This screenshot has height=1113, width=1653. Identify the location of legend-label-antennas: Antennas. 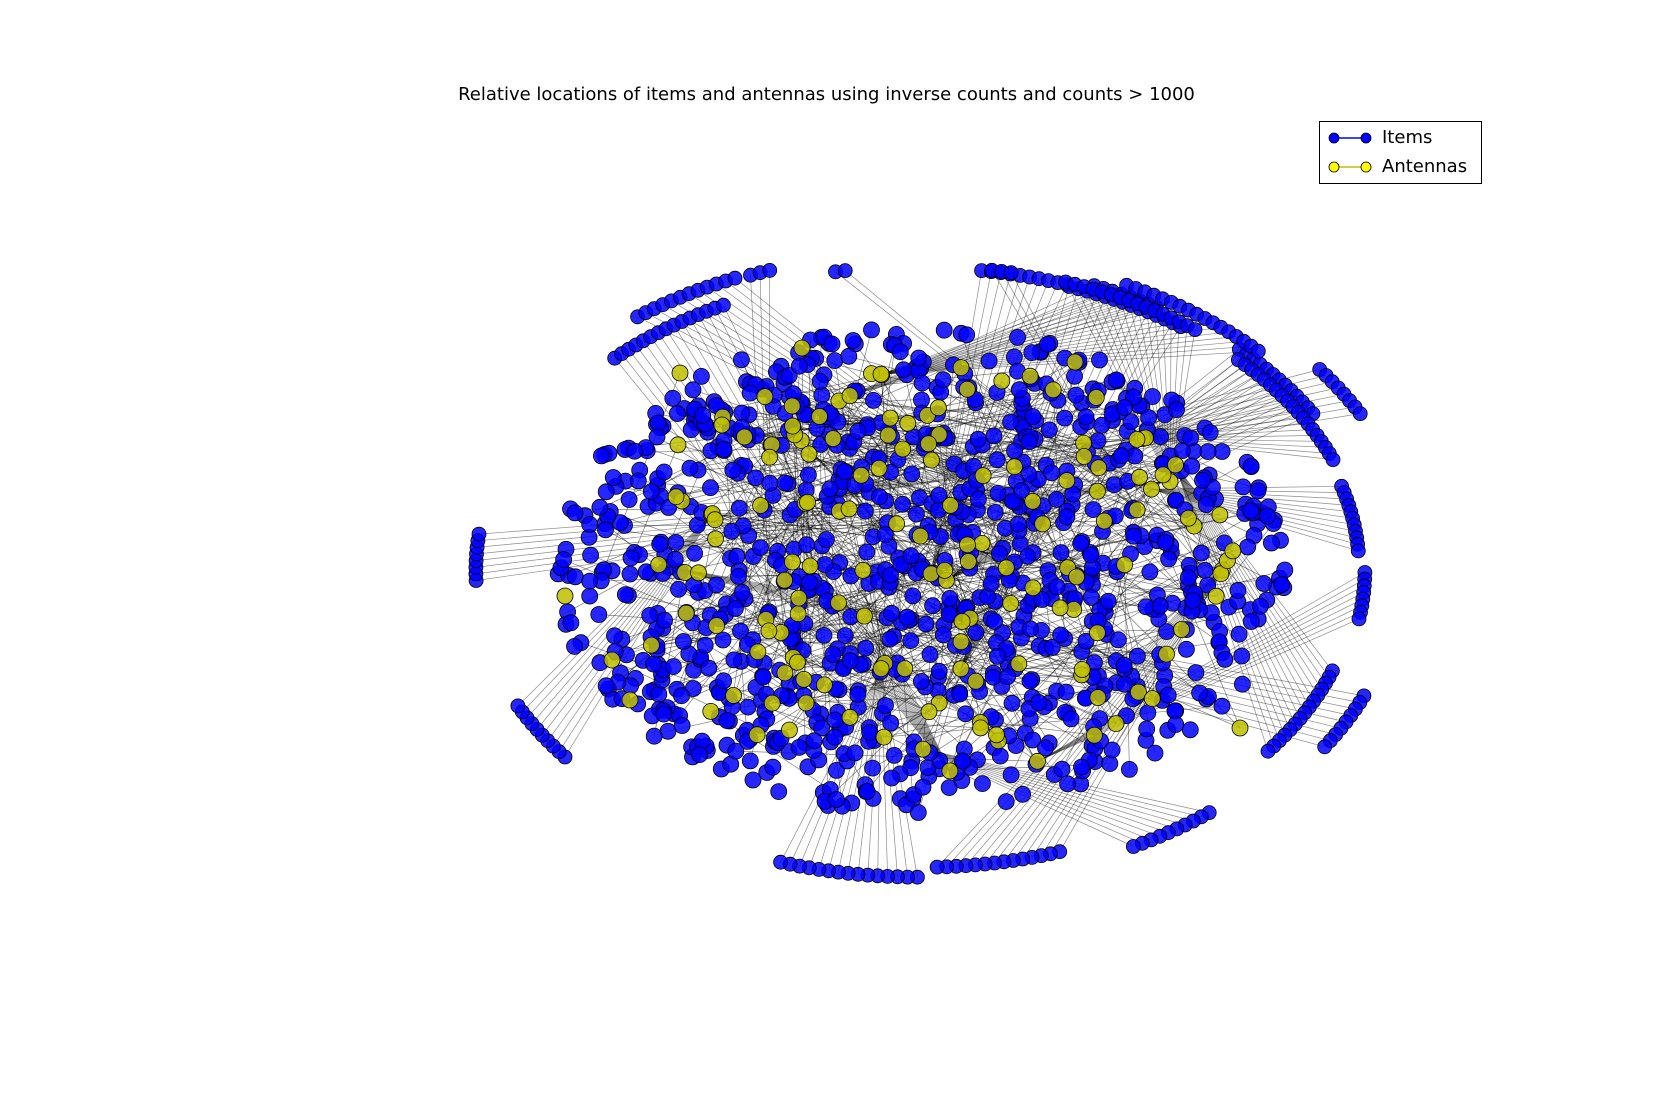
(1425, 166).